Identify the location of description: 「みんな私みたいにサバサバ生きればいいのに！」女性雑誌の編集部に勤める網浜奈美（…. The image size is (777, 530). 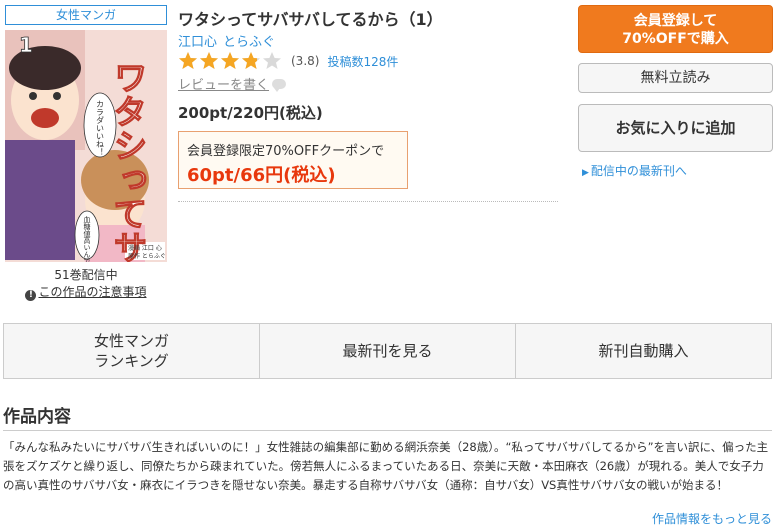
(386, 466).